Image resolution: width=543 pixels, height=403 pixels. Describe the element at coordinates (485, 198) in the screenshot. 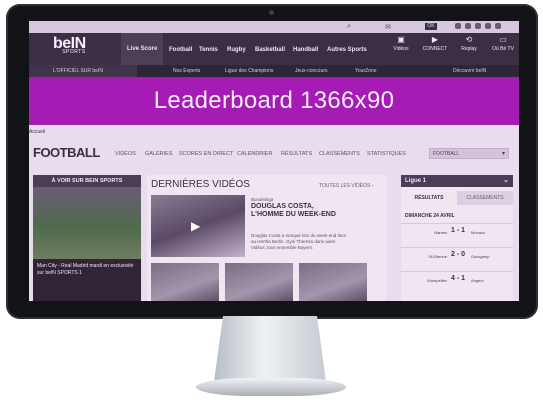

I see `tab-standings: CLASSEMENTS` at that location.